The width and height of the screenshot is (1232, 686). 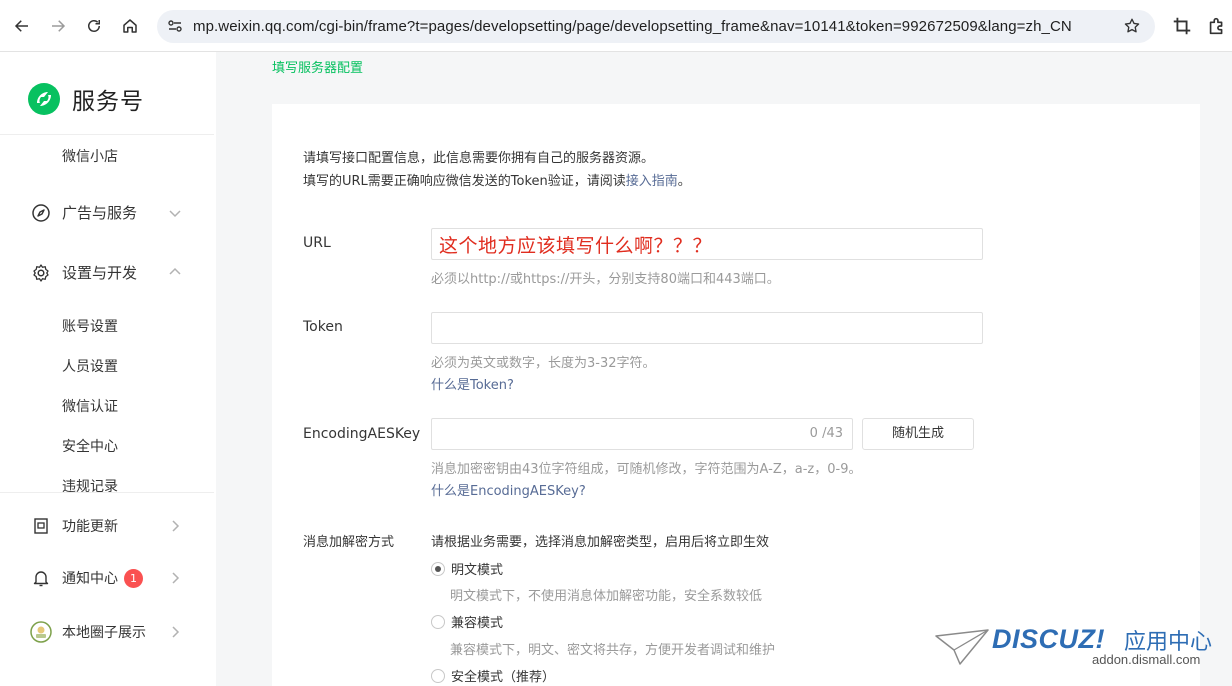 What do you see at coordinates (90, 366) in the screenshot?
I see `sidebar-item-member-settings: 人员设置` at bounding box center [90, 366].